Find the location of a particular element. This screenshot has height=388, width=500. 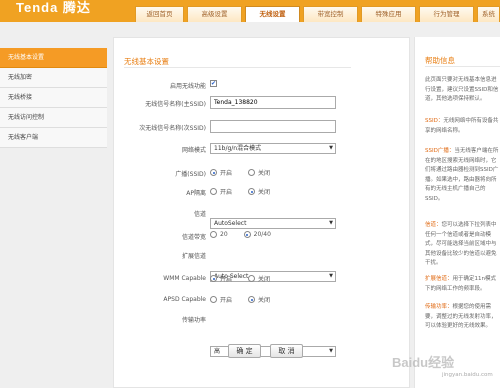

title-divider is located at coordinates (237, 67).